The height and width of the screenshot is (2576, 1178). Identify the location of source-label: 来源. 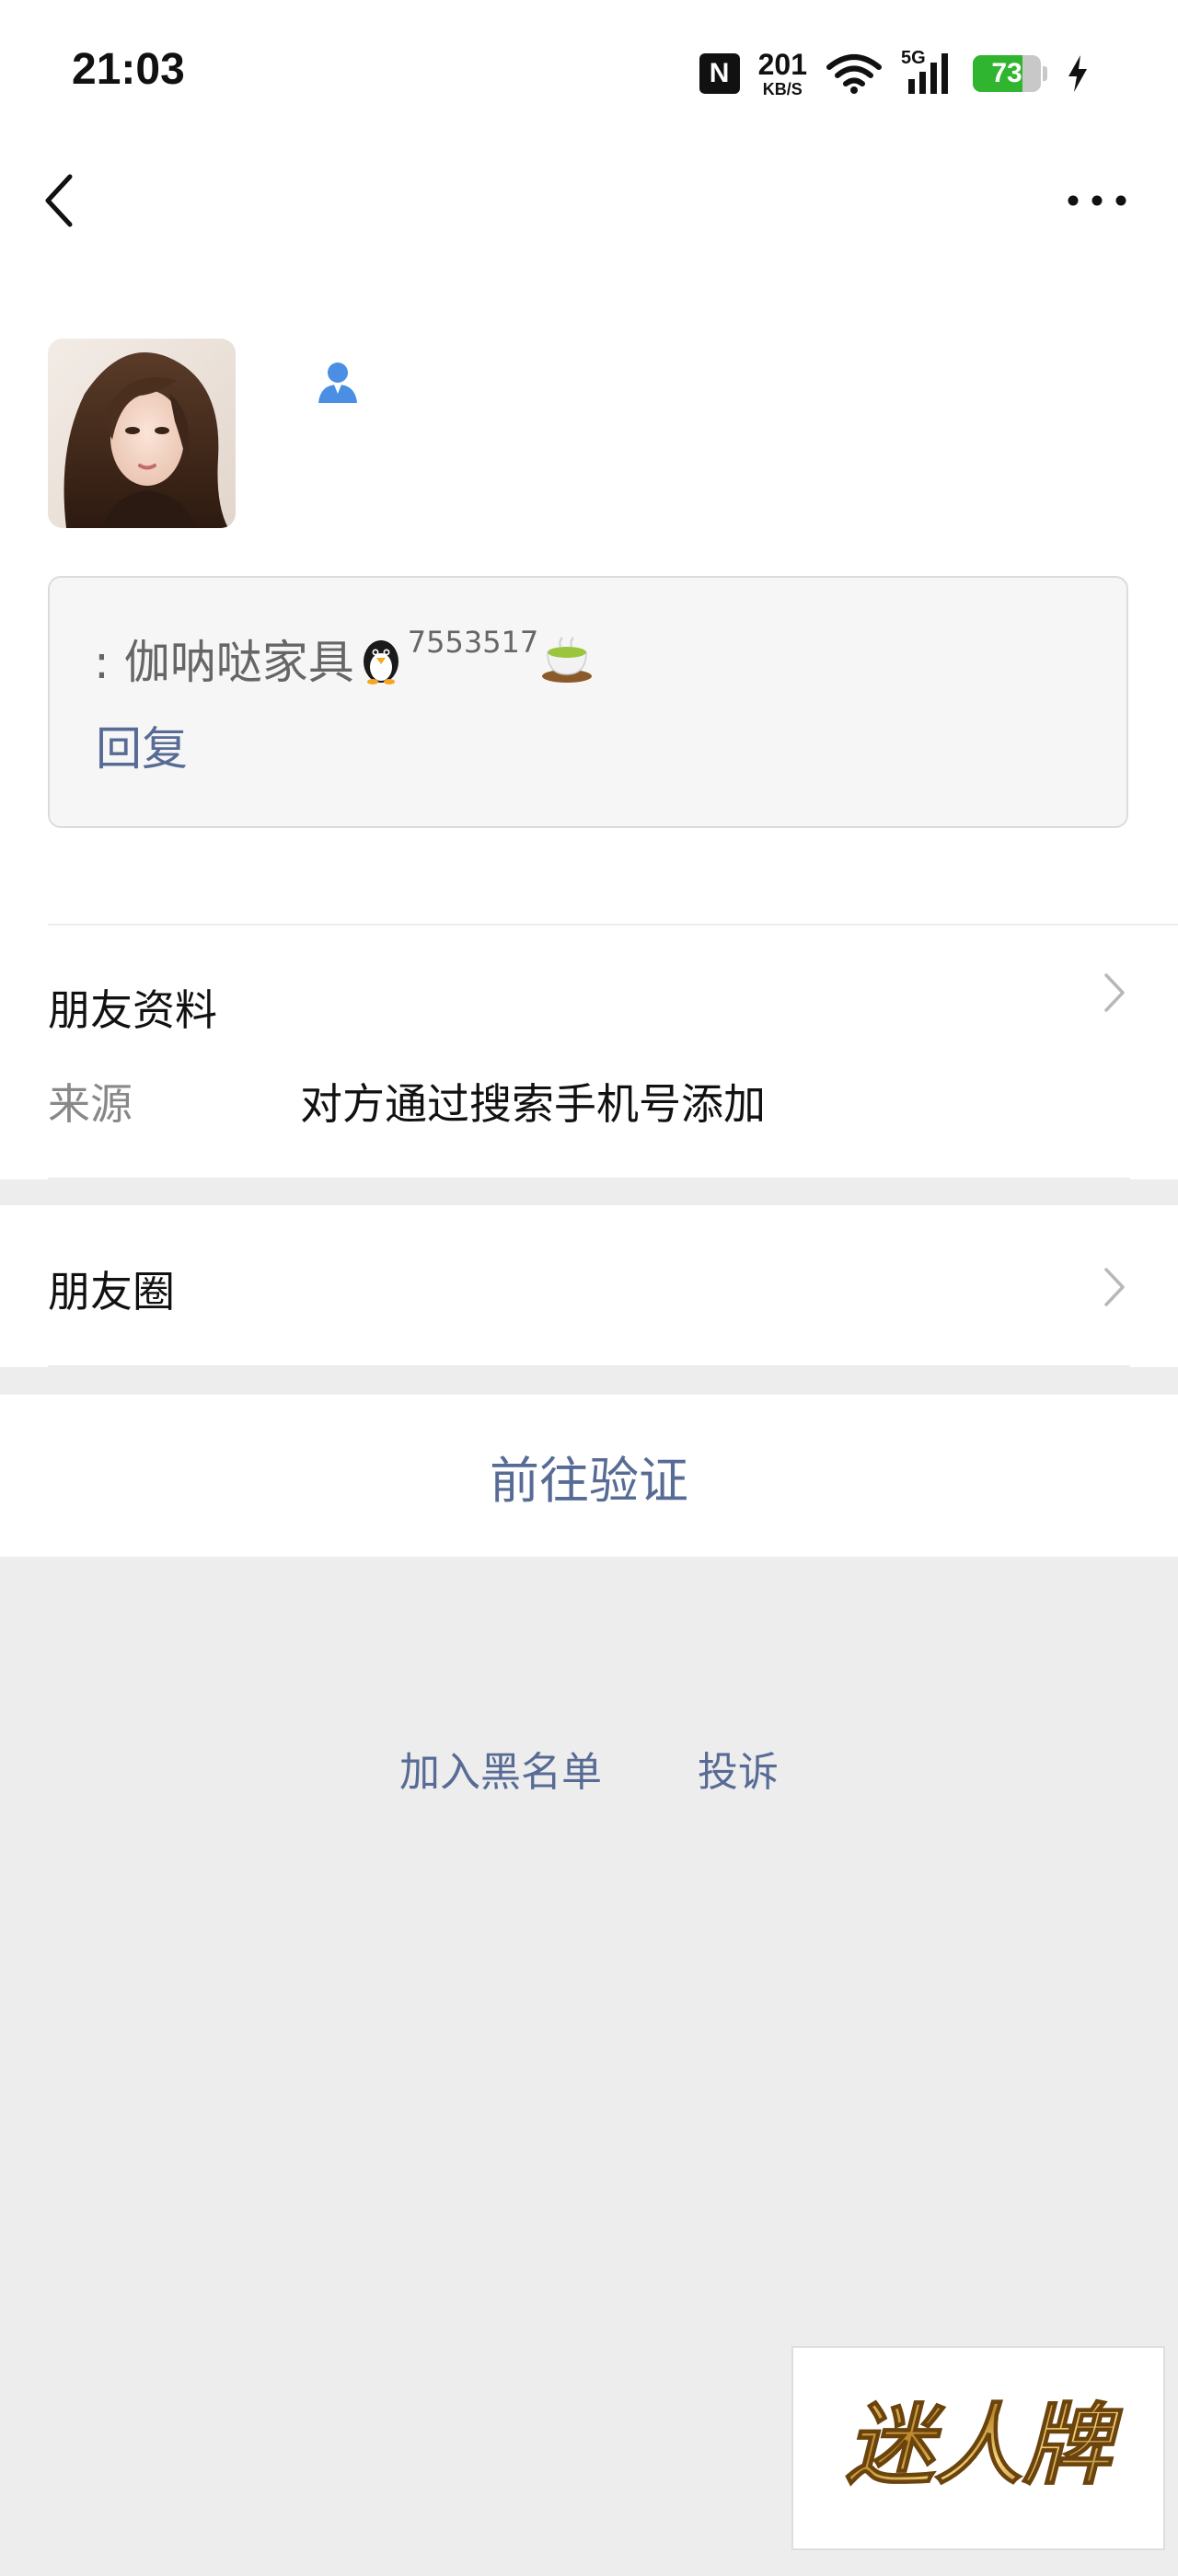
(90, 1104).